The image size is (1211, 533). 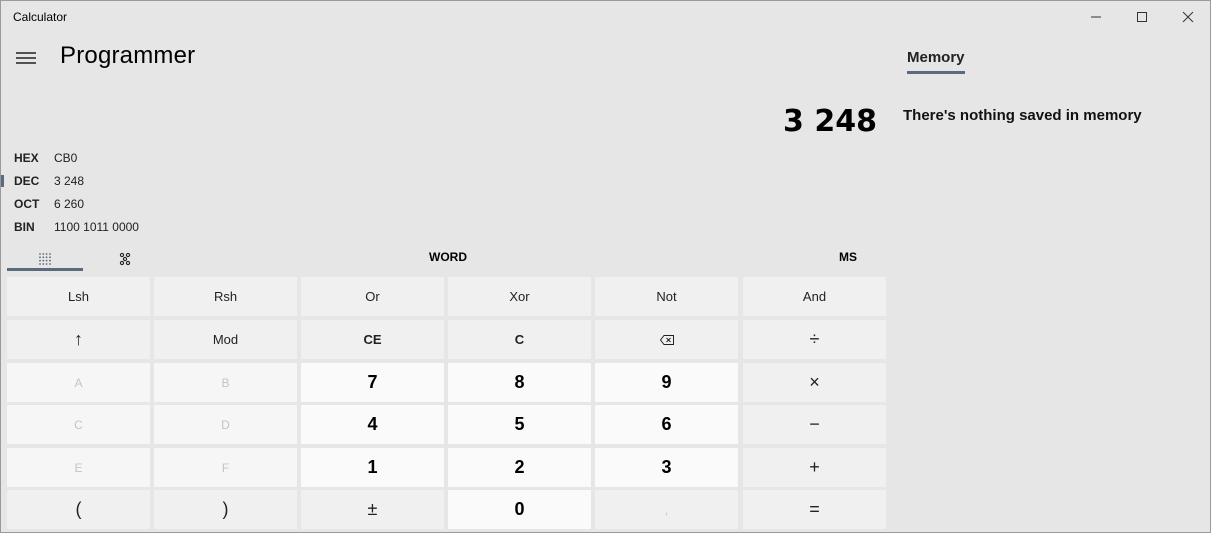 I want to click on lsh-button: Lsh, so click(x=78, y=296).